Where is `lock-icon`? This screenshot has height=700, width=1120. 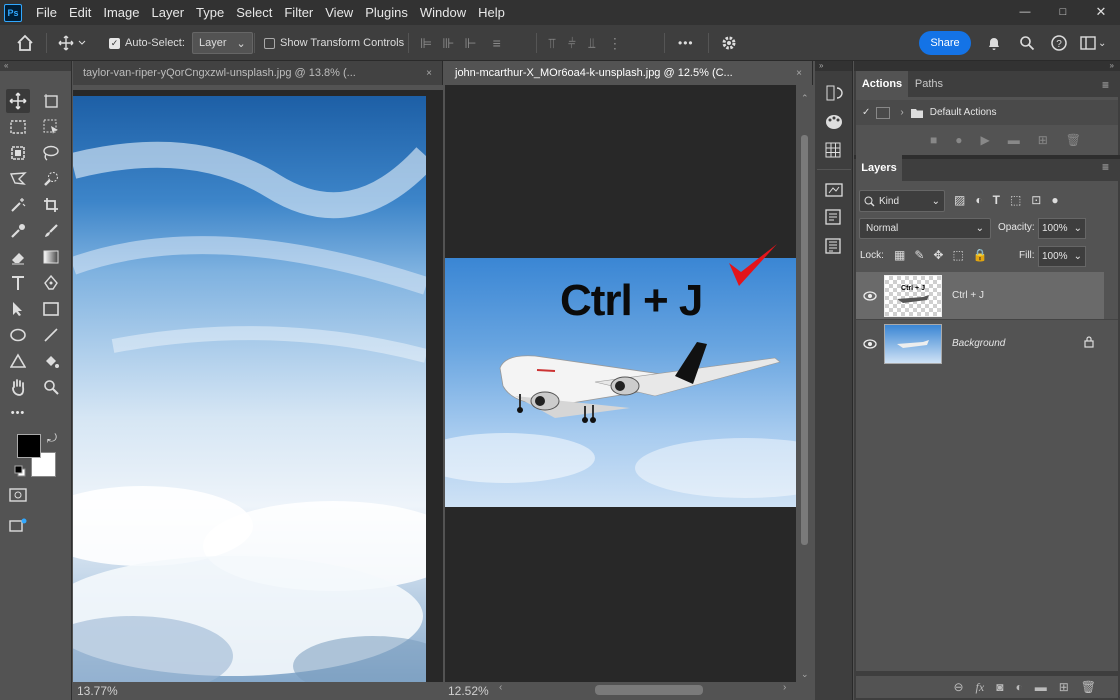 lock-icon is located at coordinates (1089, 343).